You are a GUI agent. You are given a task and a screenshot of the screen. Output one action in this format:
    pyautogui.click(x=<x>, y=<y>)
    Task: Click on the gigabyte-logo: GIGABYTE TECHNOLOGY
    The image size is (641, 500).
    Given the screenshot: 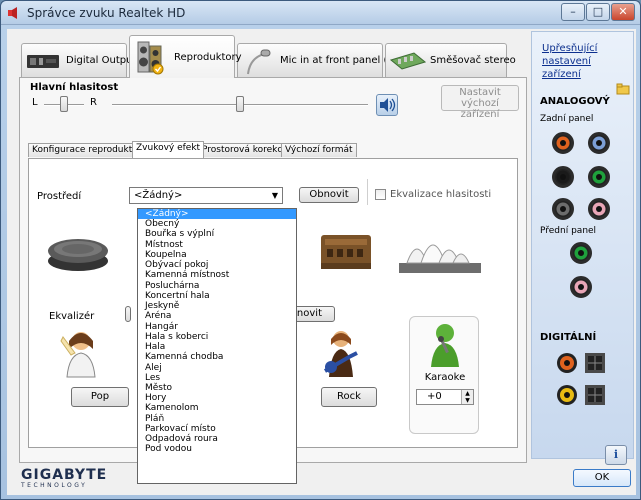 What is the action you would take?
    pyautogui.click(x=64, y=478)
    